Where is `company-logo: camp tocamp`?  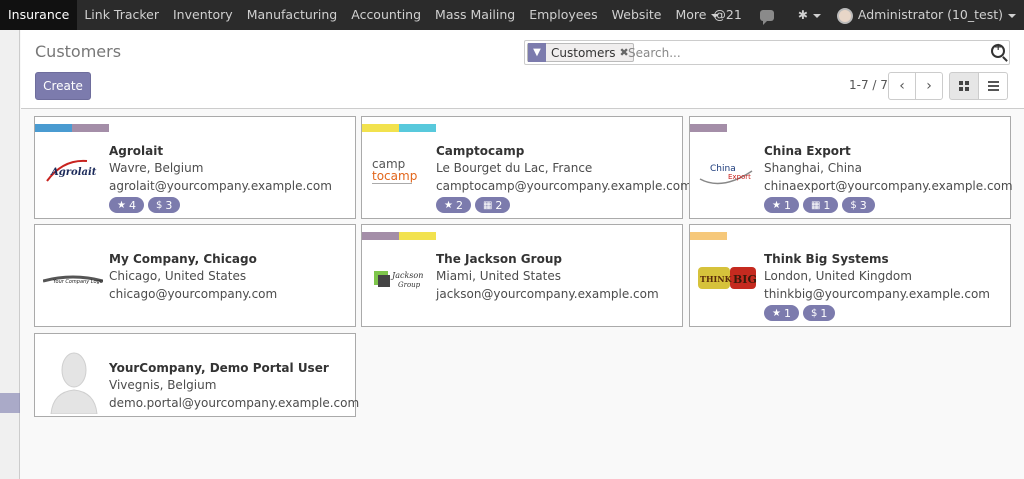
company-logo: camp tocamp is located at coordinates (400, 171).